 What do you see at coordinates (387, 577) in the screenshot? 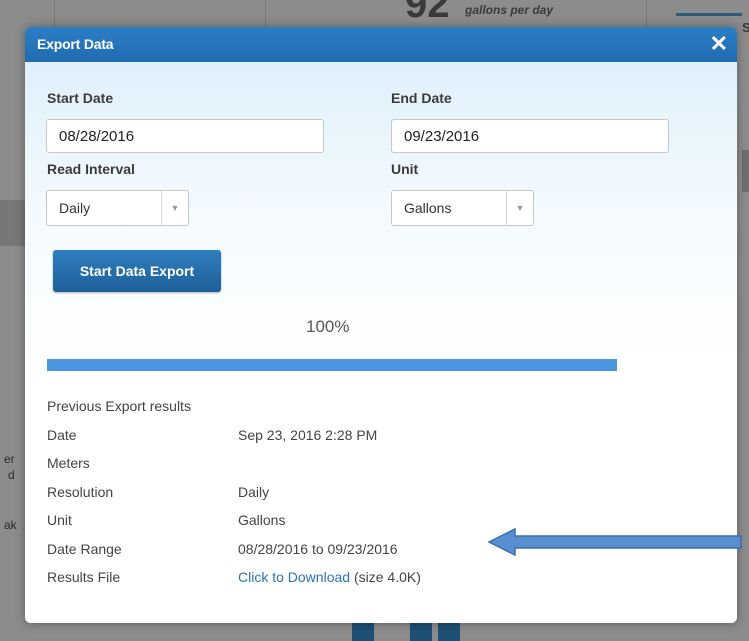
I see `file-size-text: (size 4.0K)` at bounding box center [387, 577].